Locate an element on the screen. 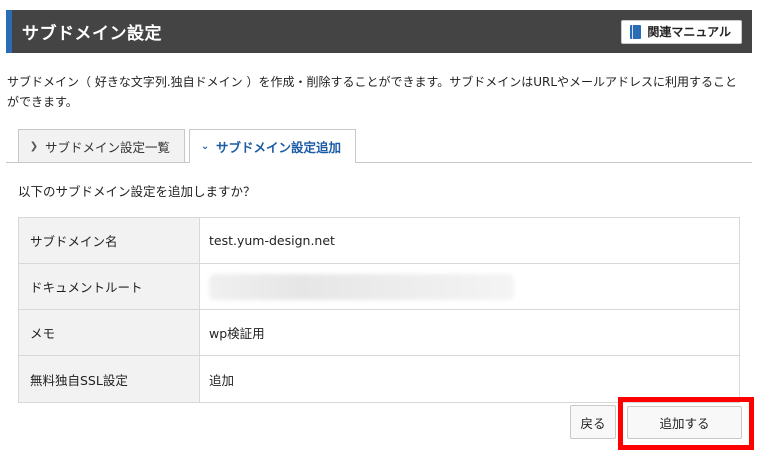  tab-bar: ❯ サブドメイン設定一覧 ⌄ サブドメイン設定追加 is located at coordinates (187, 146).